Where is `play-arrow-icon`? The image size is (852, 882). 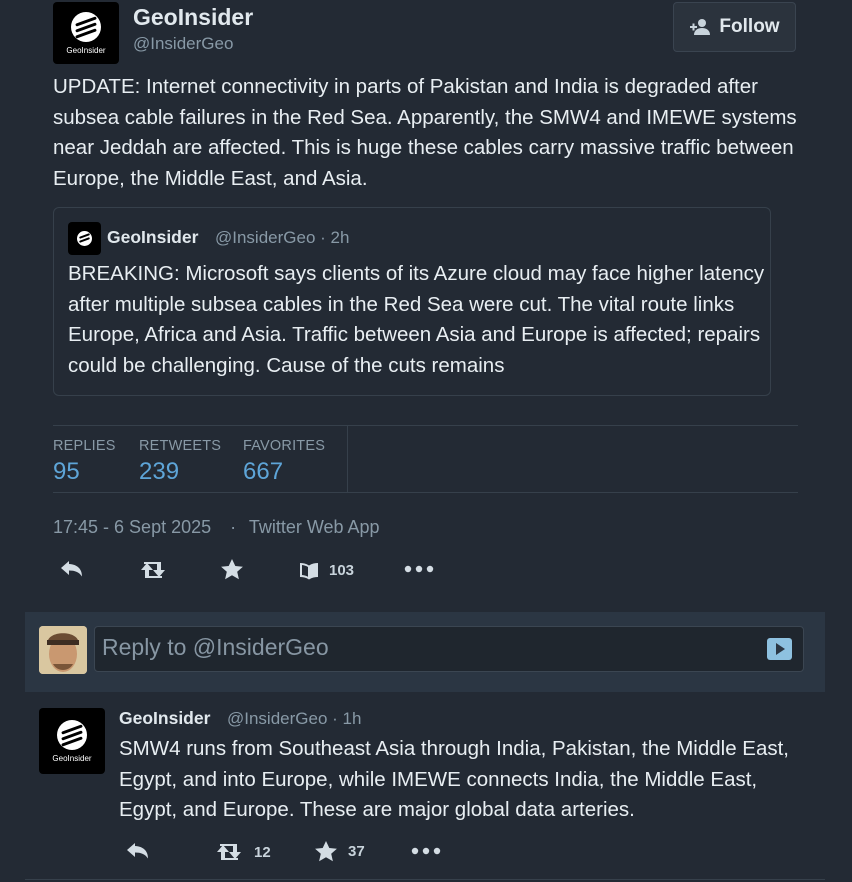
play-arrow-icon is located at coordinates (780, 649).